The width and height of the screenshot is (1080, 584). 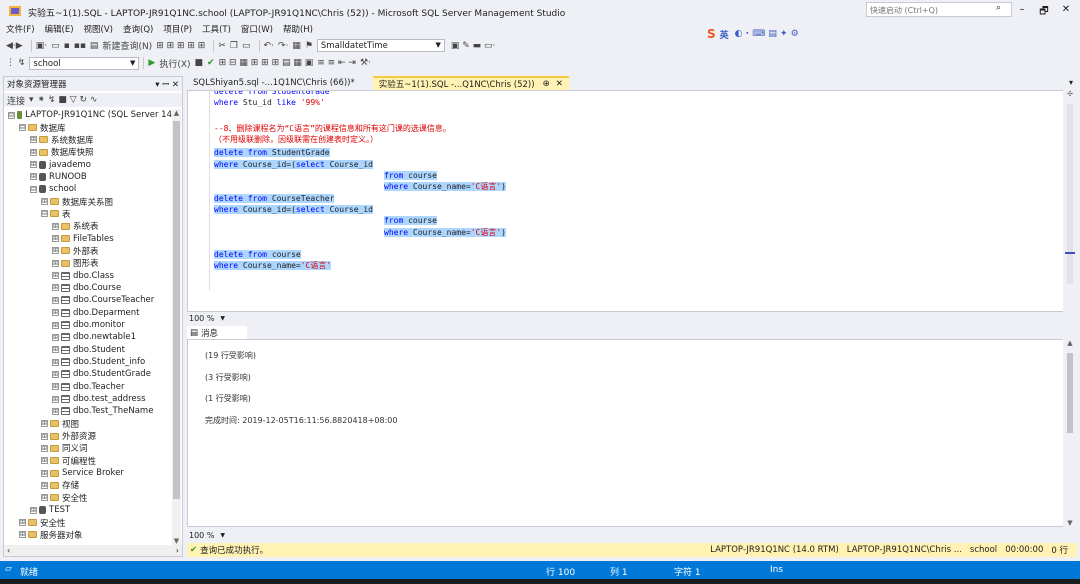 I want to click on scrollbar-thumb, so click(x=1070, y=393).